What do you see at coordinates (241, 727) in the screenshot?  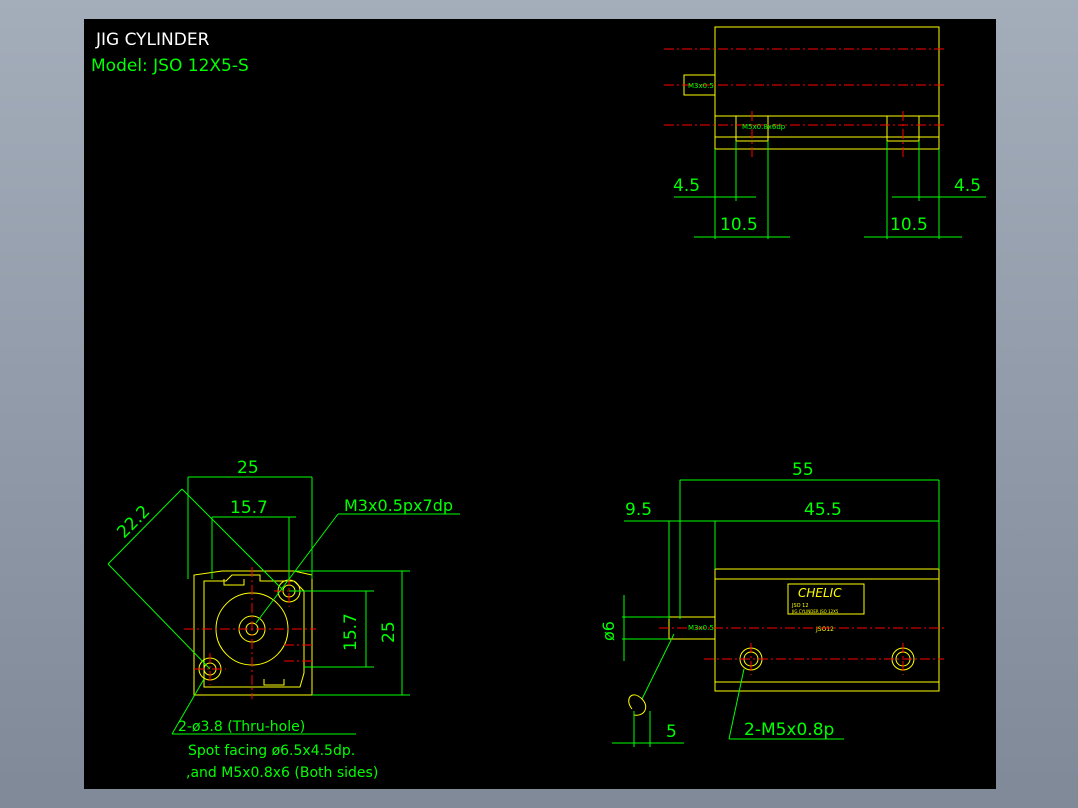 I see `front-hole-note: 2-ø3.8 (Thru-hole)` at bounding box center [241, 727].